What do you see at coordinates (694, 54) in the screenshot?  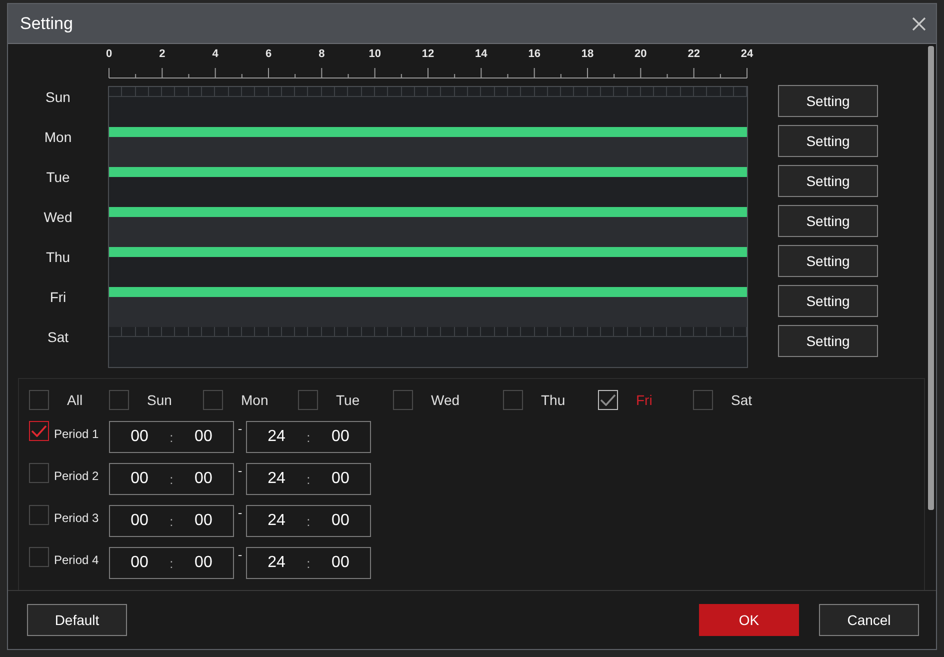 I see `hour-label: 22` at bounding box center [694, 54].